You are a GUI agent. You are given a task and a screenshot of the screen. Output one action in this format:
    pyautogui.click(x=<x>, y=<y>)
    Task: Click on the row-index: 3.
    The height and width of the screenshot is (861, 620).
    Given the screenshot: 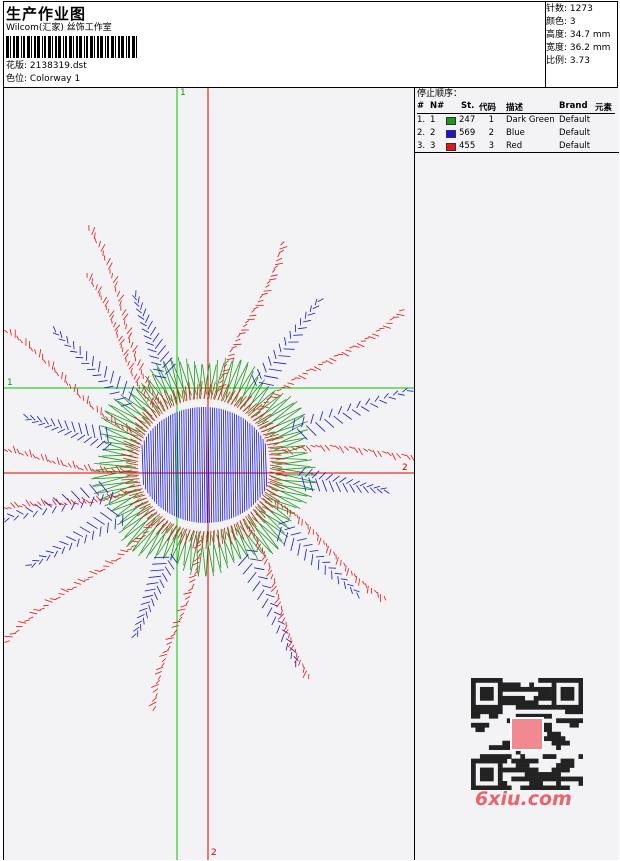 What is the action you would take?
    pyautogui.click(x=421, y=146)
    